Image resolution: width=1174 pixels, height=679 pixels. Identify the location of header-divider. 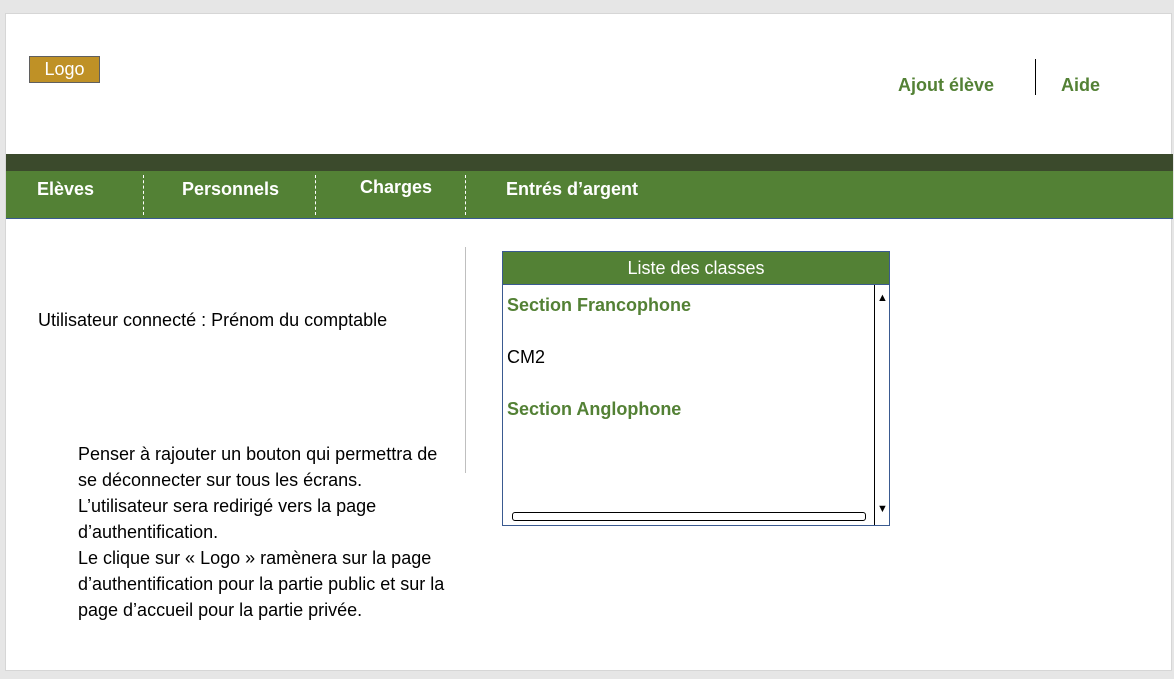
(1035, 77).